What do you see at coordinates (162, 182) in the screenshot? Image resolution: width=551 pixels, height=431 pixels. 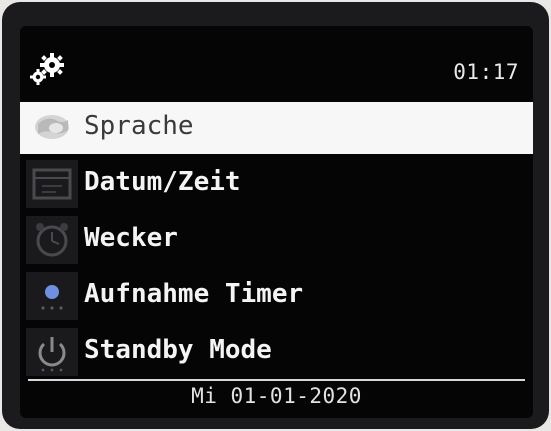 I see `menu-item-label: Datum/Zeit` at bounding box center [162, 182].